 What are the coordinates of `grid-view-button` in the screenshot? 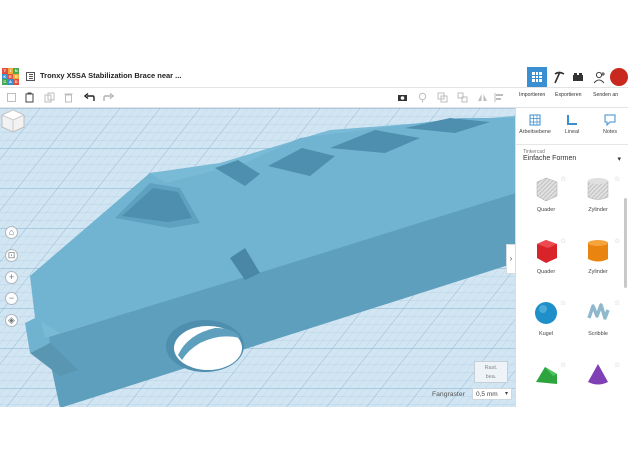 It's located at (537, 77).